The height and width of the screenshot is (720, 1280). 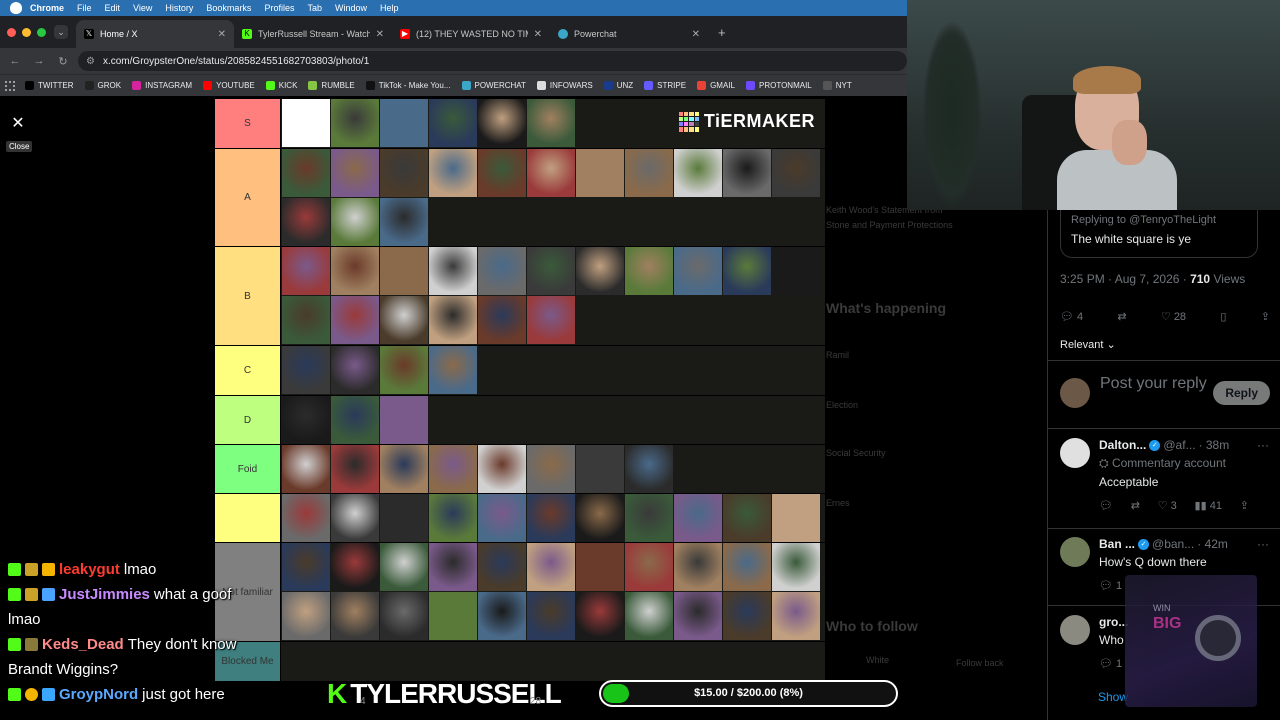 What do you see at coordinates (564, 85) in the screenshot?
I see `bookmark-infowars: INFOWARS` at bounding box center [564, 85].